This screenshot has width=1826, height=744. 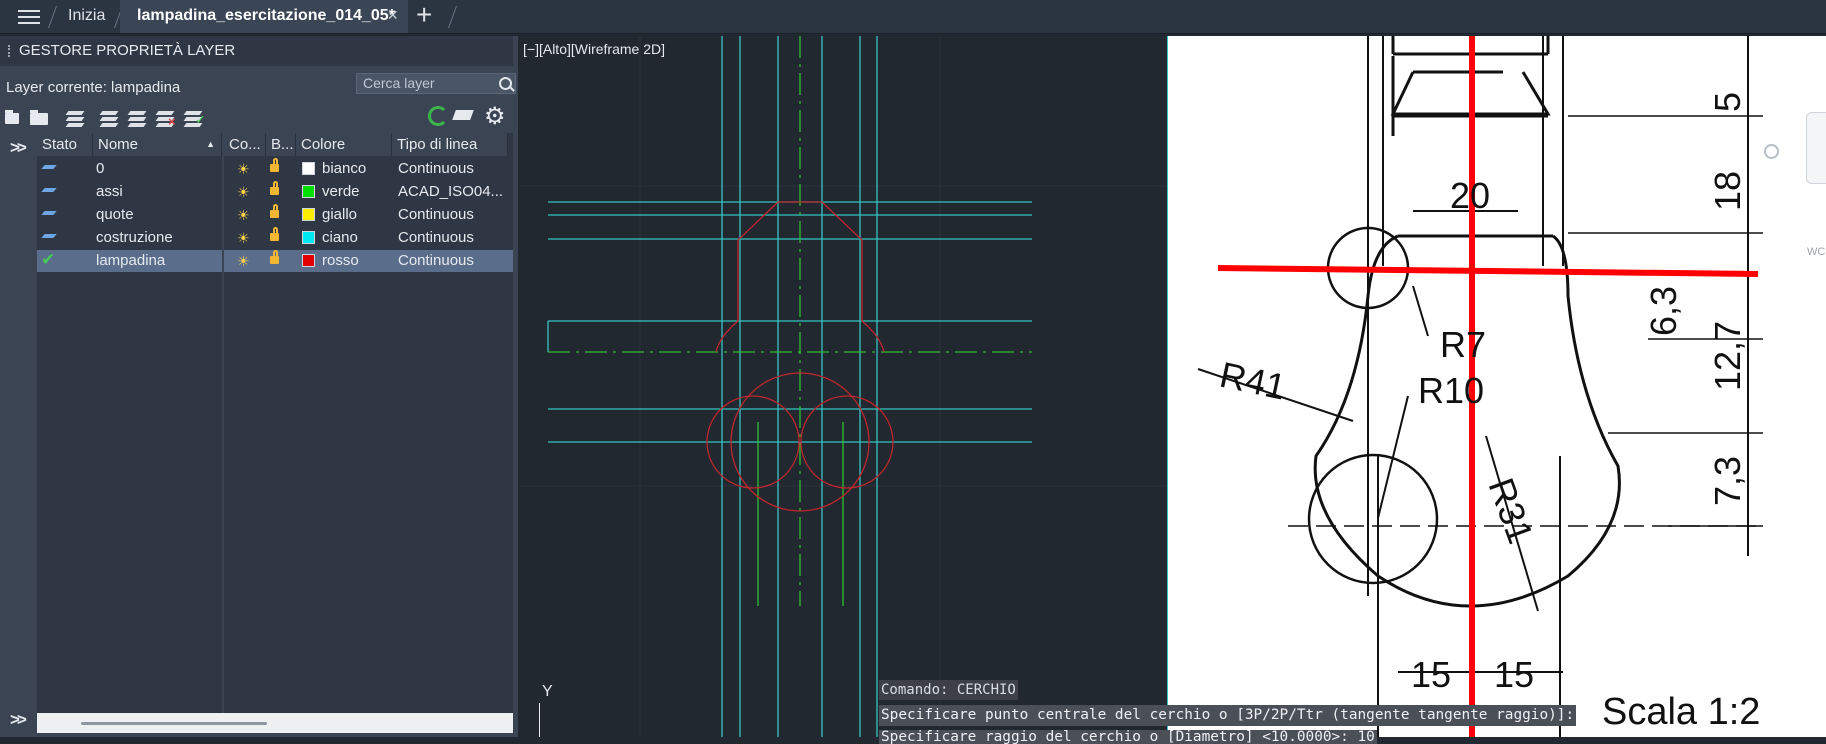 I want to click on refresh-icon, so click(x=438, y=116).